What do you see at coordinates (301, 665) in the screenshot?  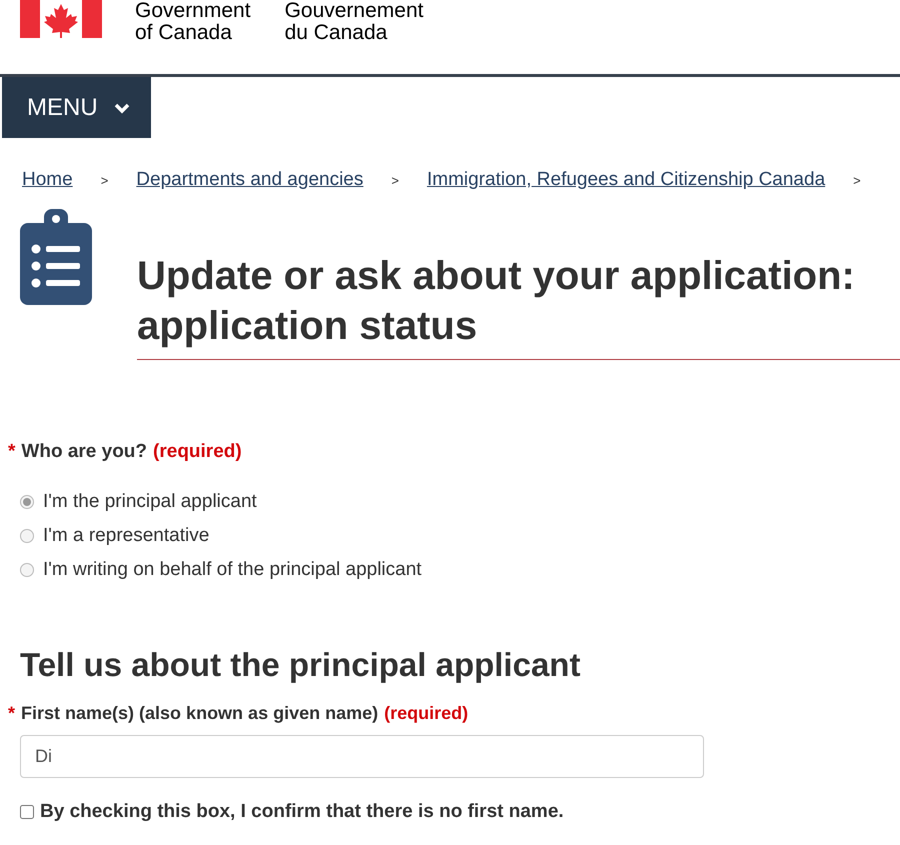 I see `section-title: Tell us about the principal applicant` at bounding box center [301, 665].